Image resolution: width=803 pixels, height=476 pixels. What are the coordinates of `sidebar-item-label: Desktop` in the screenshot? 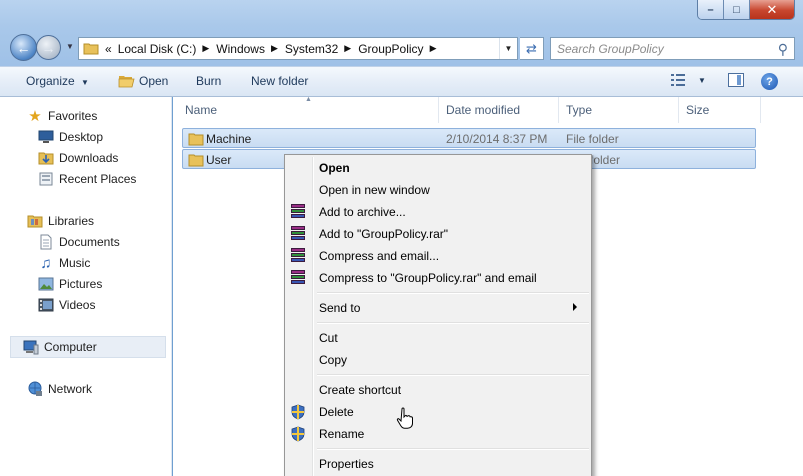 It's located at (81, 137).